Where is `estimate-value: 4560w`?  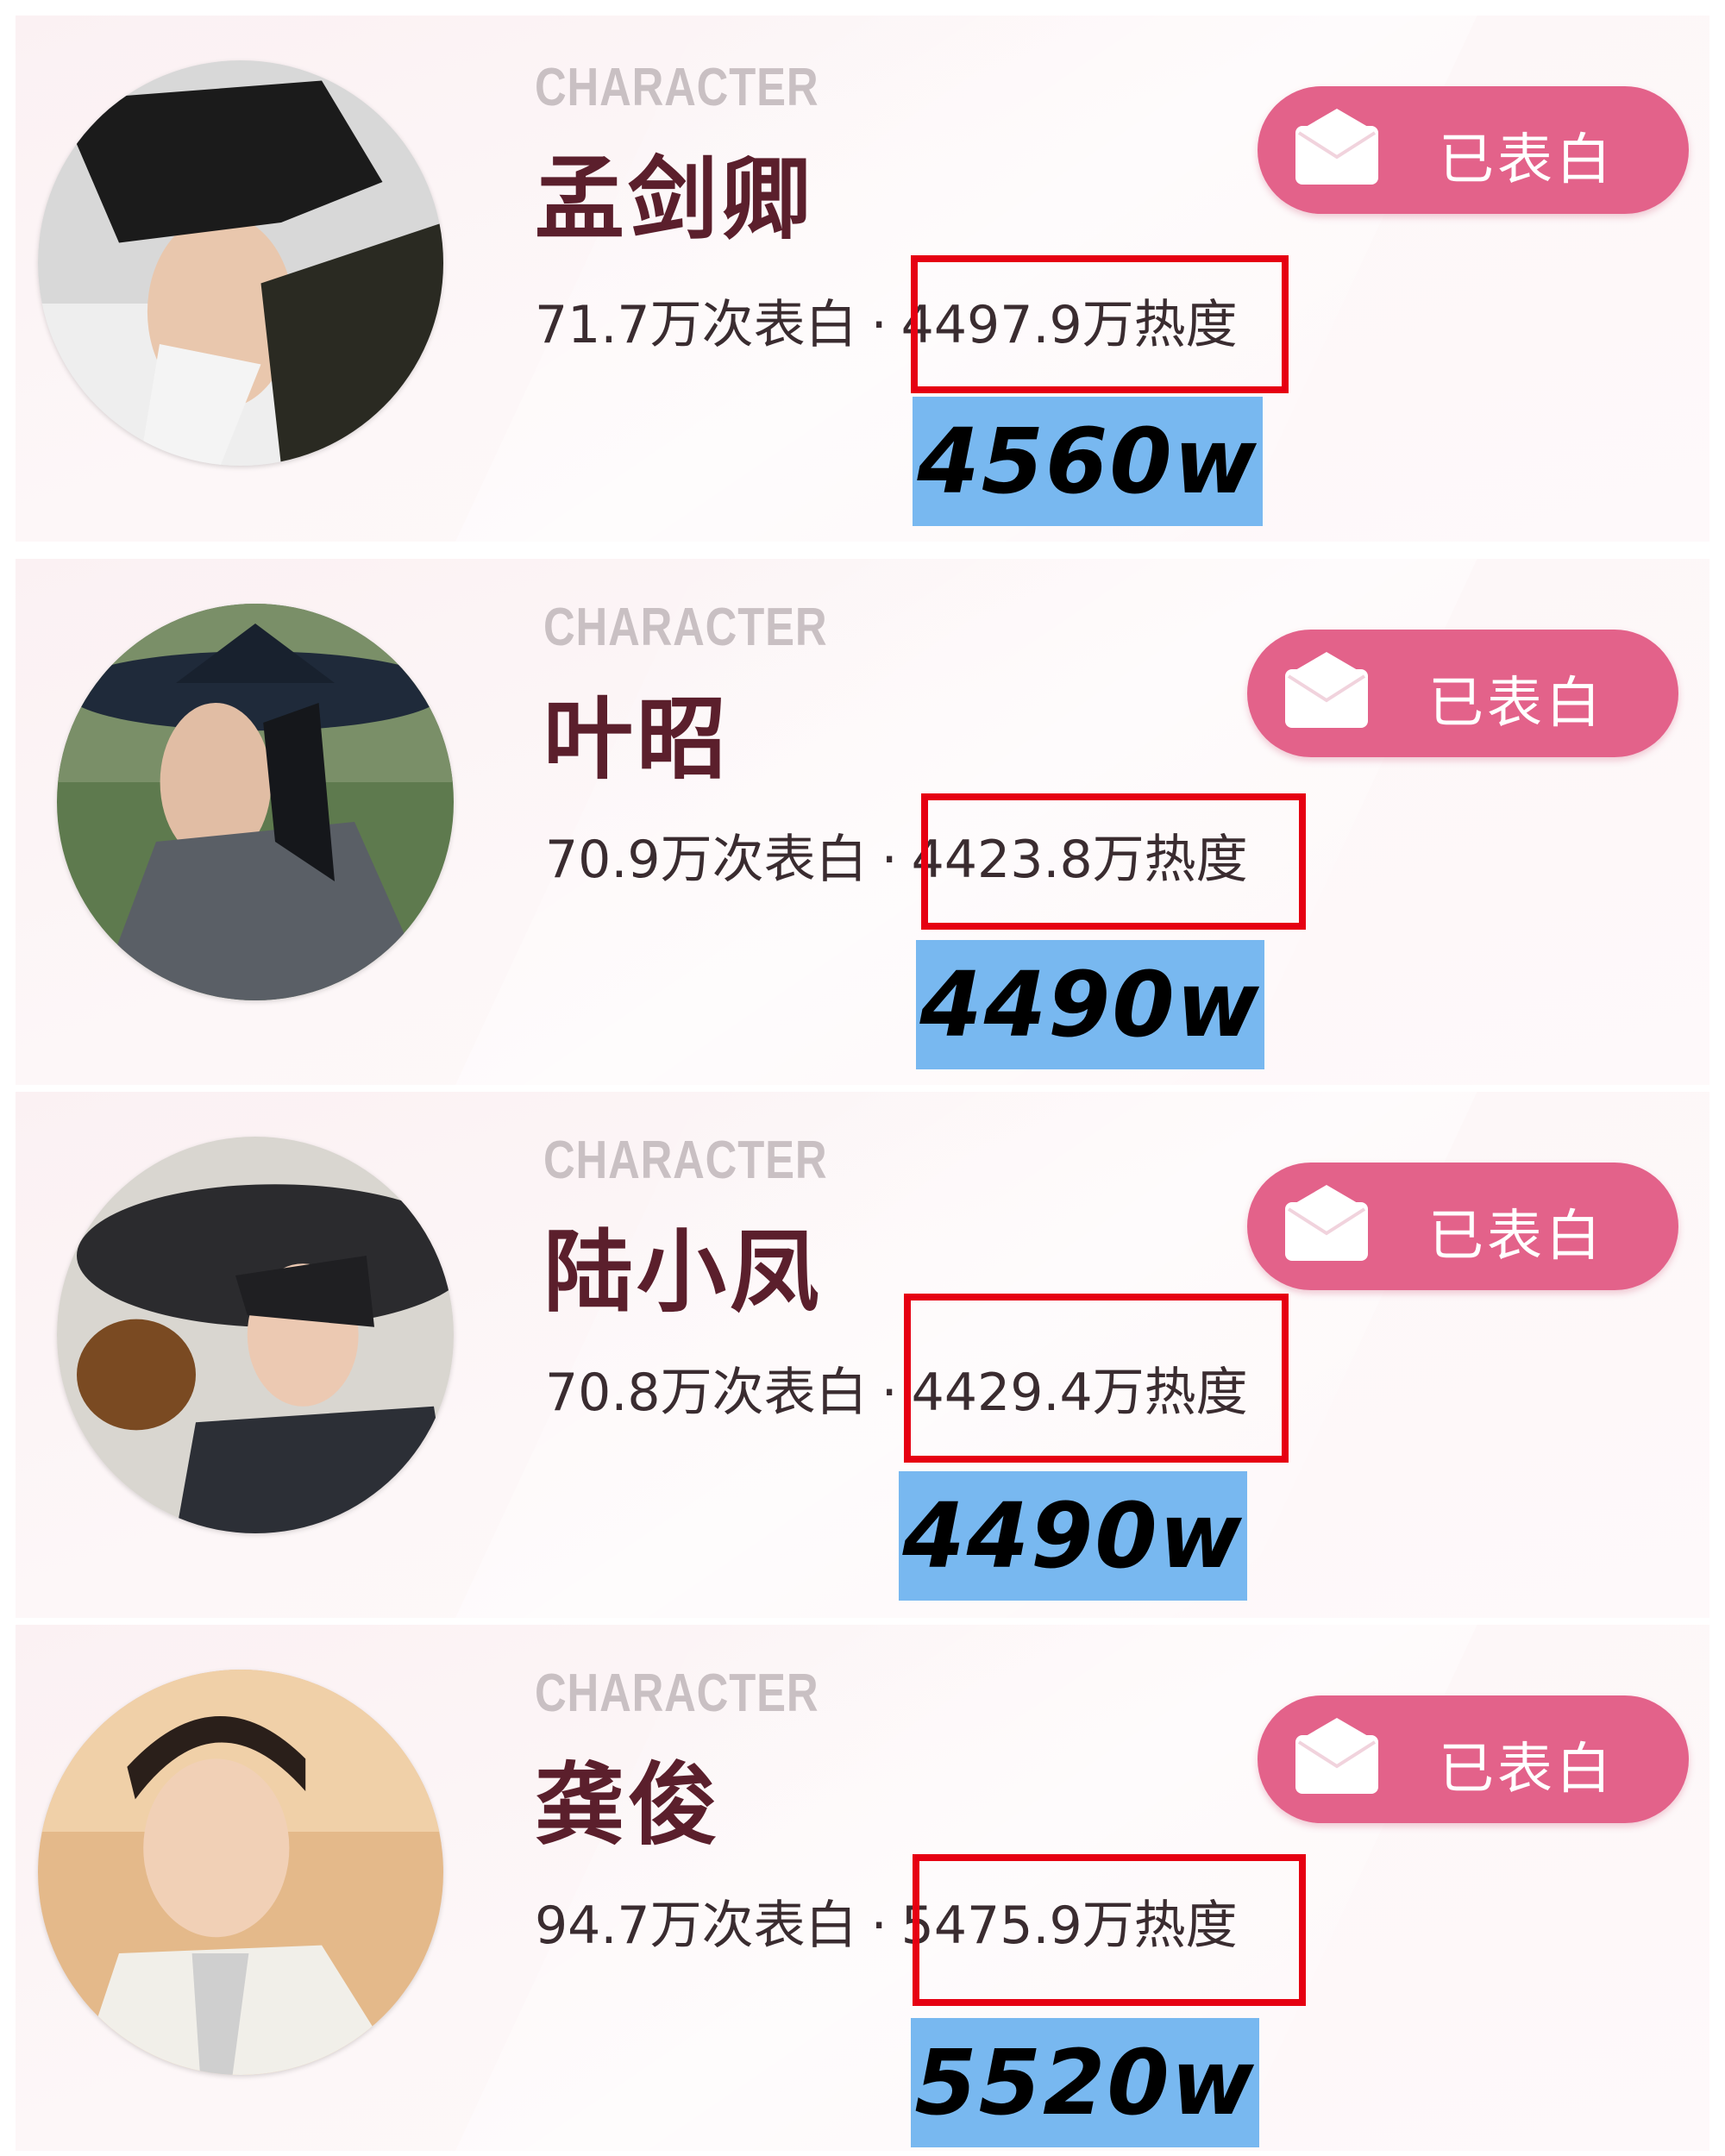
estimate-value: 4560w is located at coordinates (1087, 461).